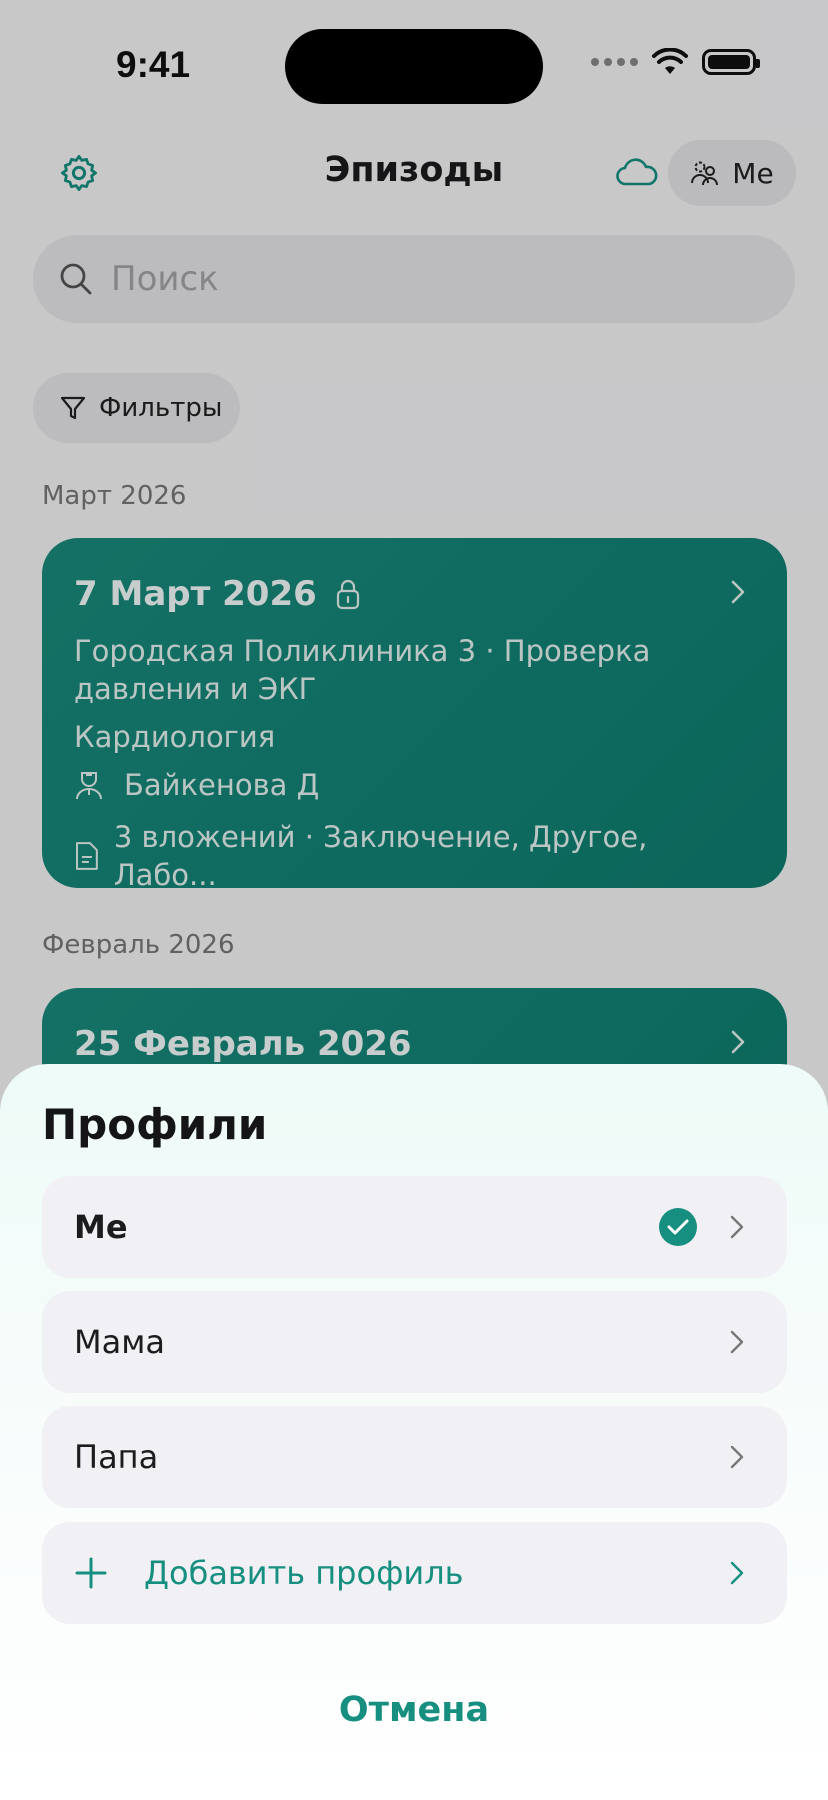  I want to click on profile-row-papa: Папа, so click(414, 1457).